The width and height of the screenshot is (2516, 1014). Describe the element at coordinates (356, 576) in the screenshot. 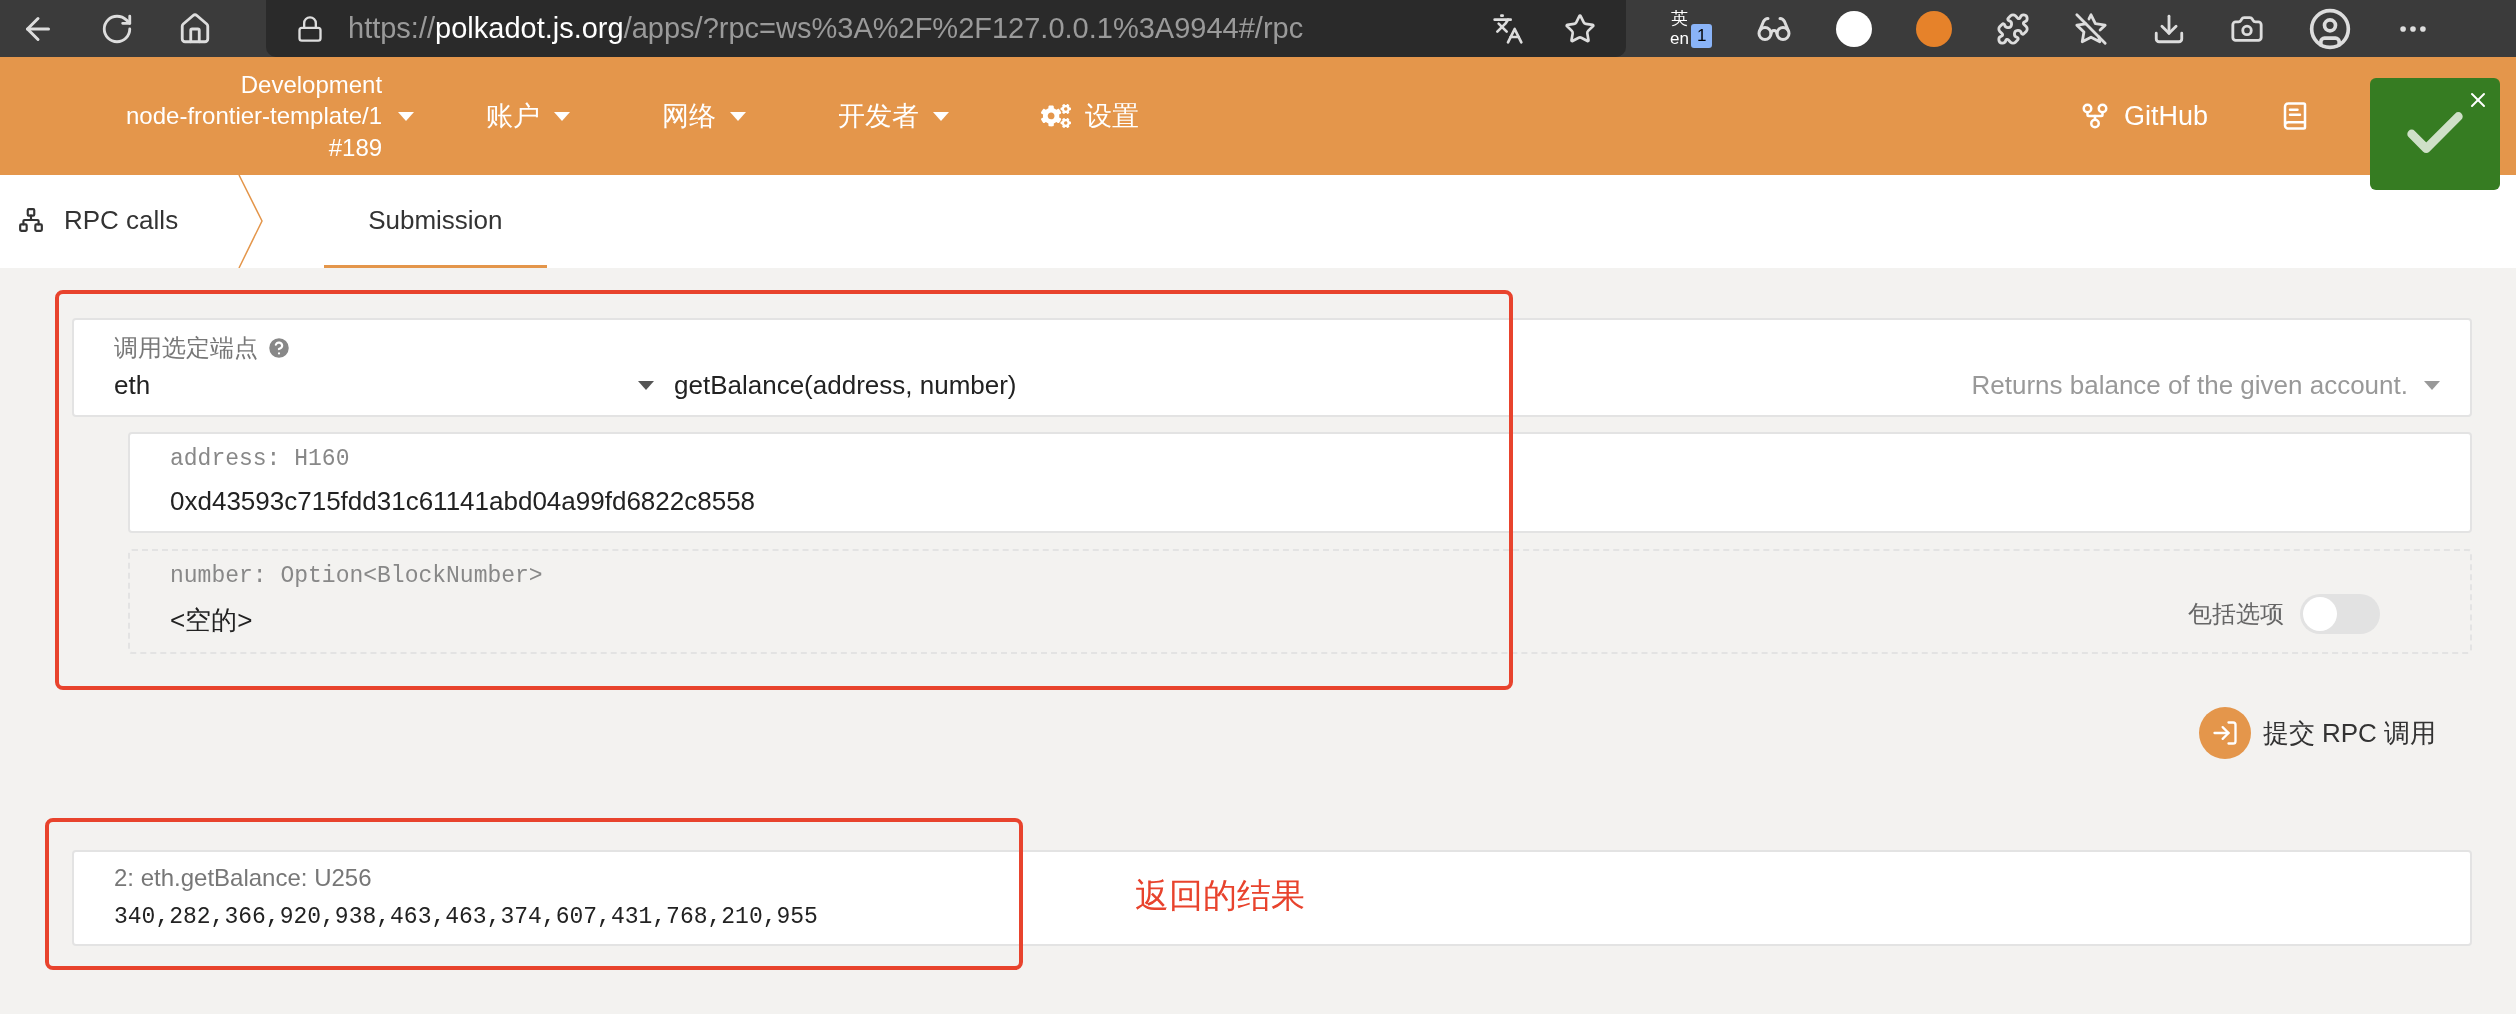

I see `param-label: number: Option<BlockNumber>` at that location.